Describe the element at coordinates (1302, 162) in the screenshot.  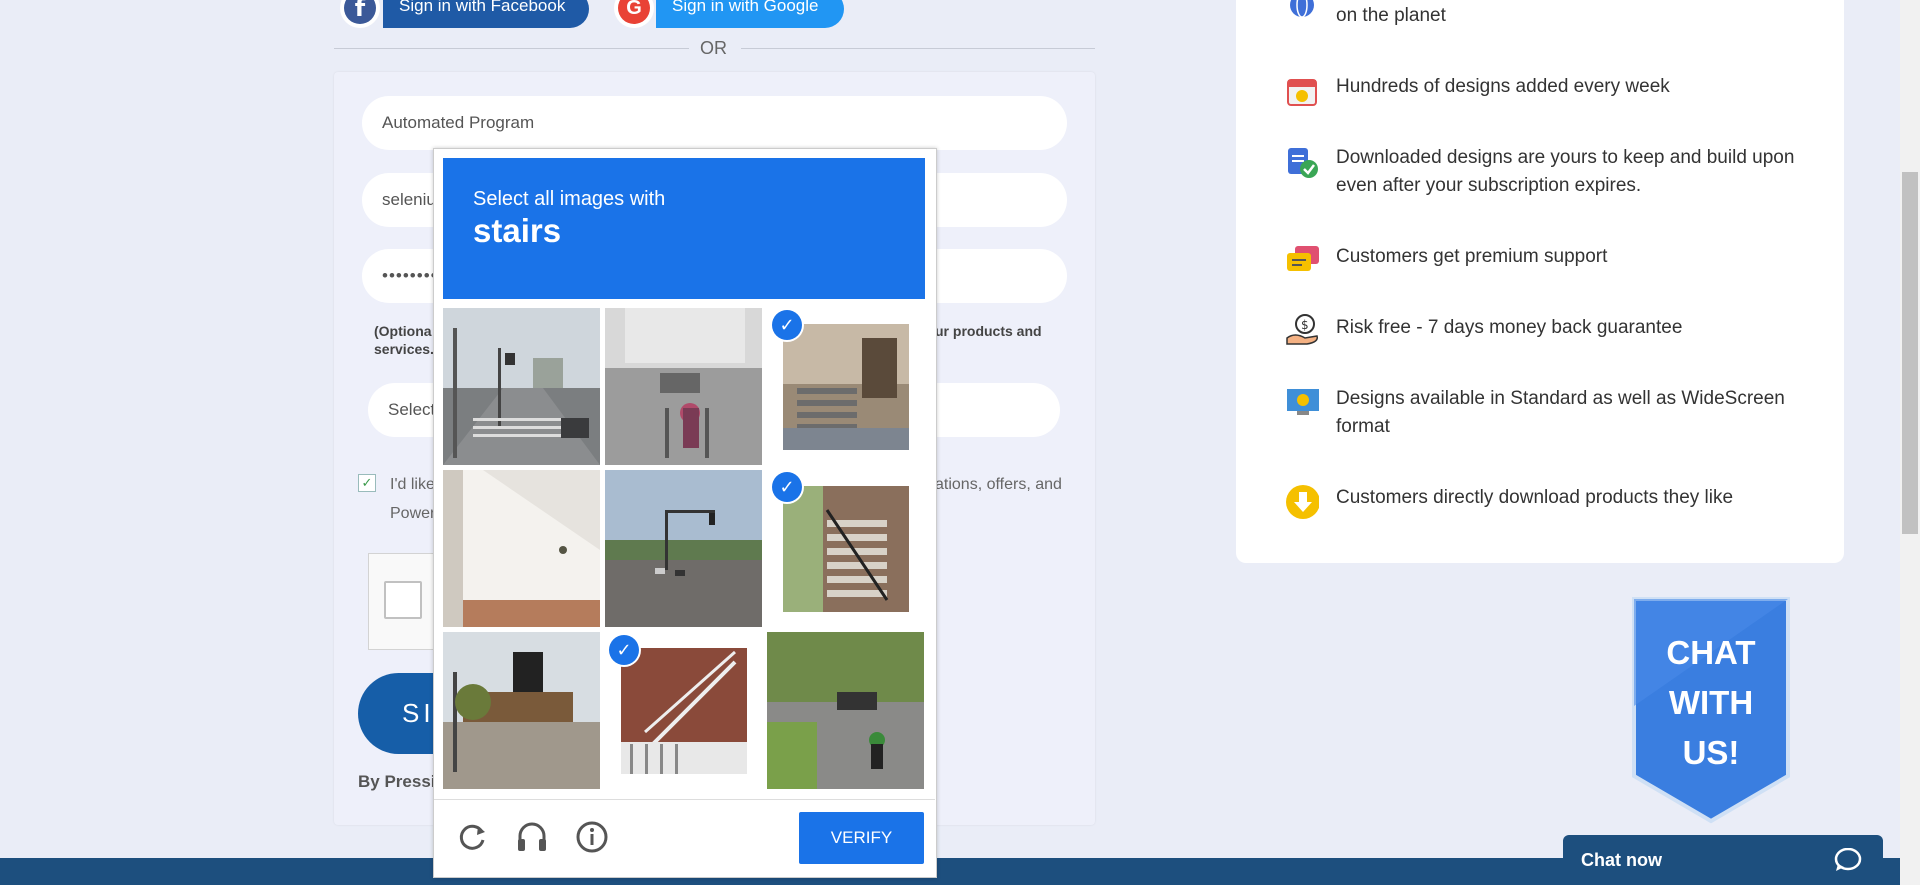
I see `clipboard-check-icon` at that location.